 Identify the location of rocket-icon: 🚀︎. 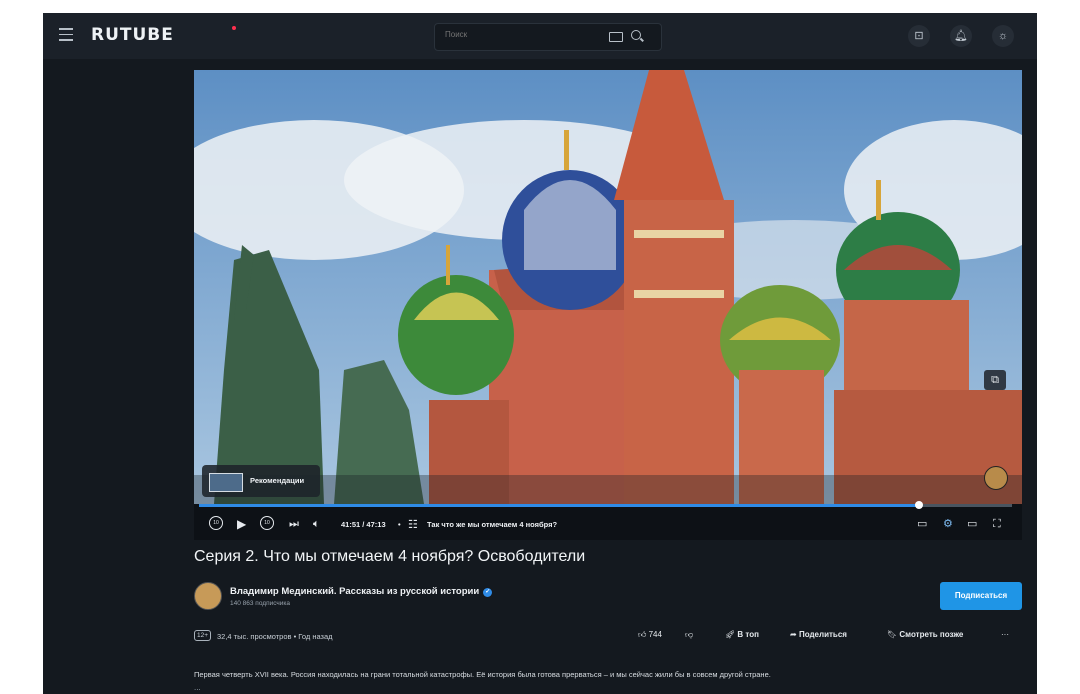
(730, 634).